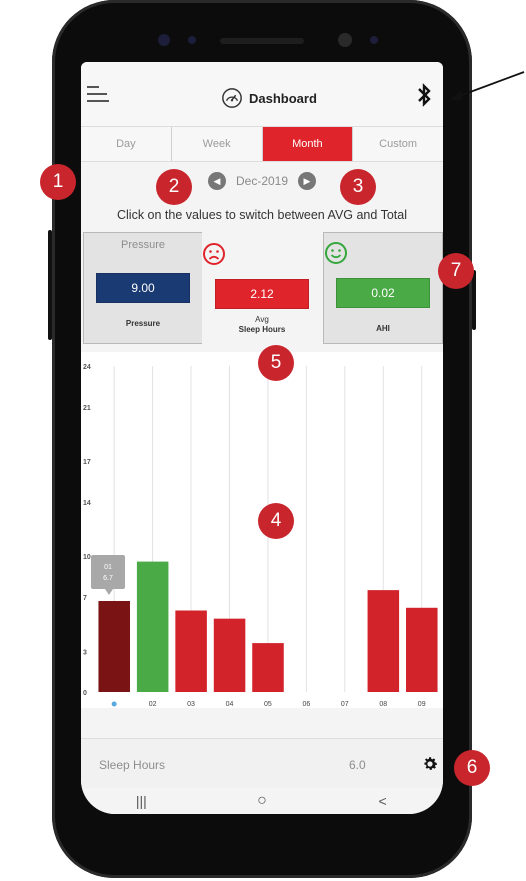 This screenshot has width=526, height=881. I want to click on period-label: Dec-2019, so click(262, 181).